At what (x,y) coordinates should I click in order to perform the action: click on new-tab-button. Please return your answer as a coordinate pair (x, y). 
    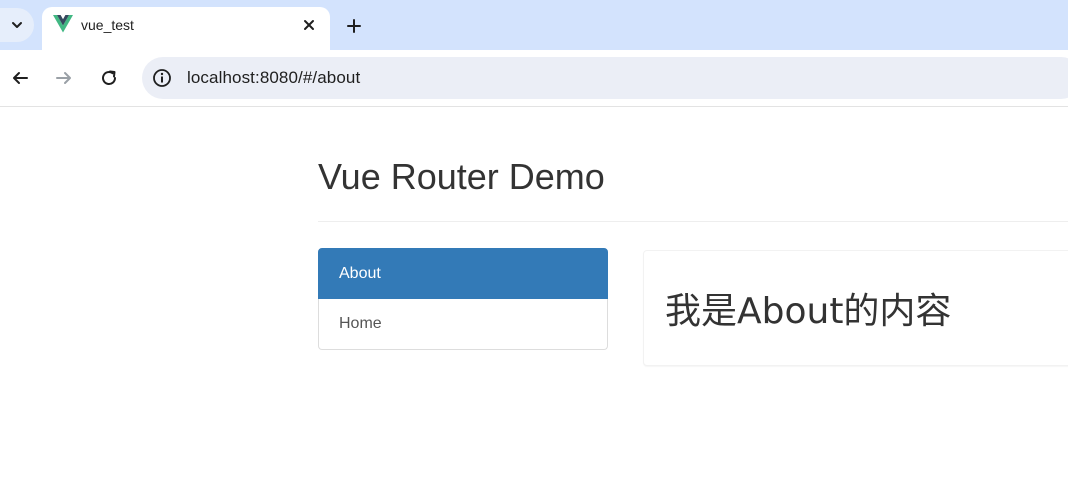
    Looking at the image, I should click on (354, 26).